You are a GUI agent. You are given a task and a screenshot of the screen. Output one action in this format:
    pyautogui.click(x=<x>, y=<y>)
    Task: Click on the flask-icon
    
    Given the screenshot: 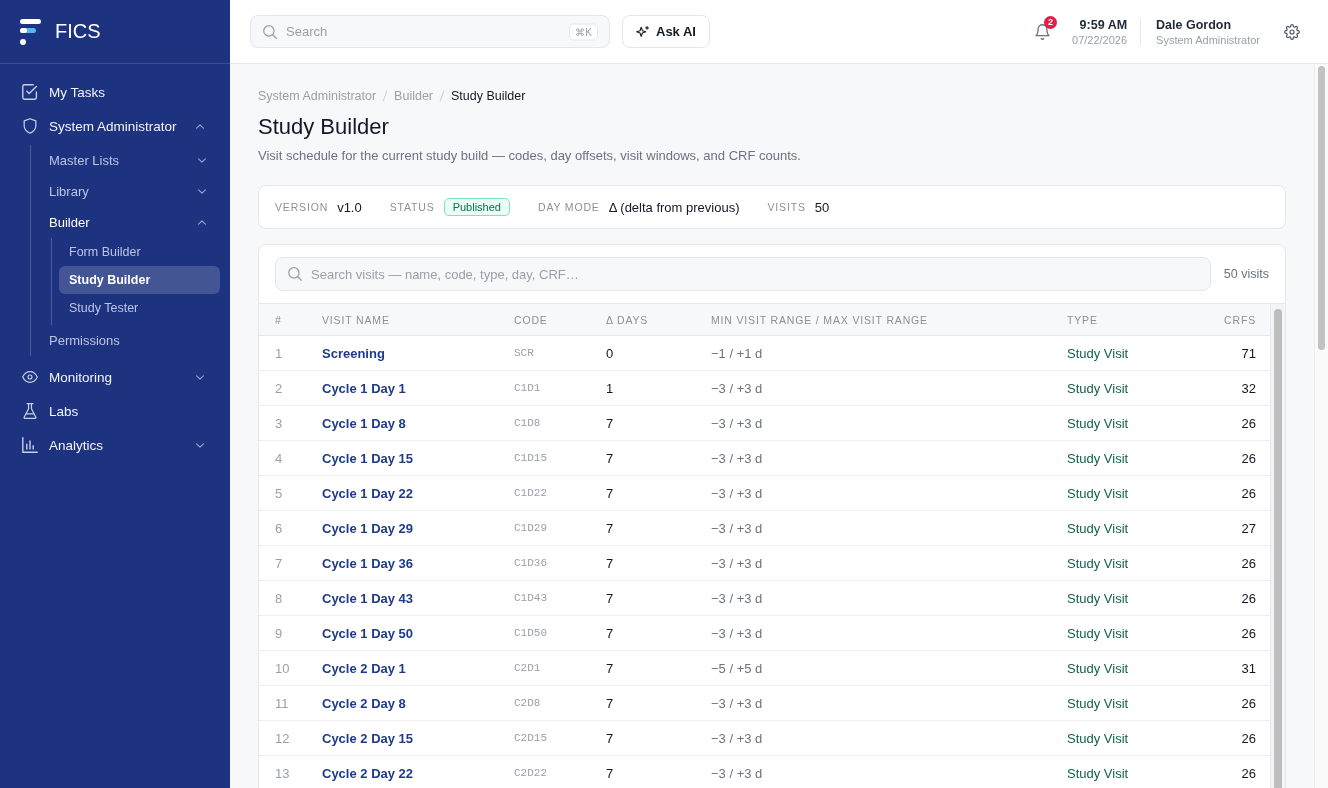 What is the action you would take?
    pyautogui.click(x=30, y=411)
    